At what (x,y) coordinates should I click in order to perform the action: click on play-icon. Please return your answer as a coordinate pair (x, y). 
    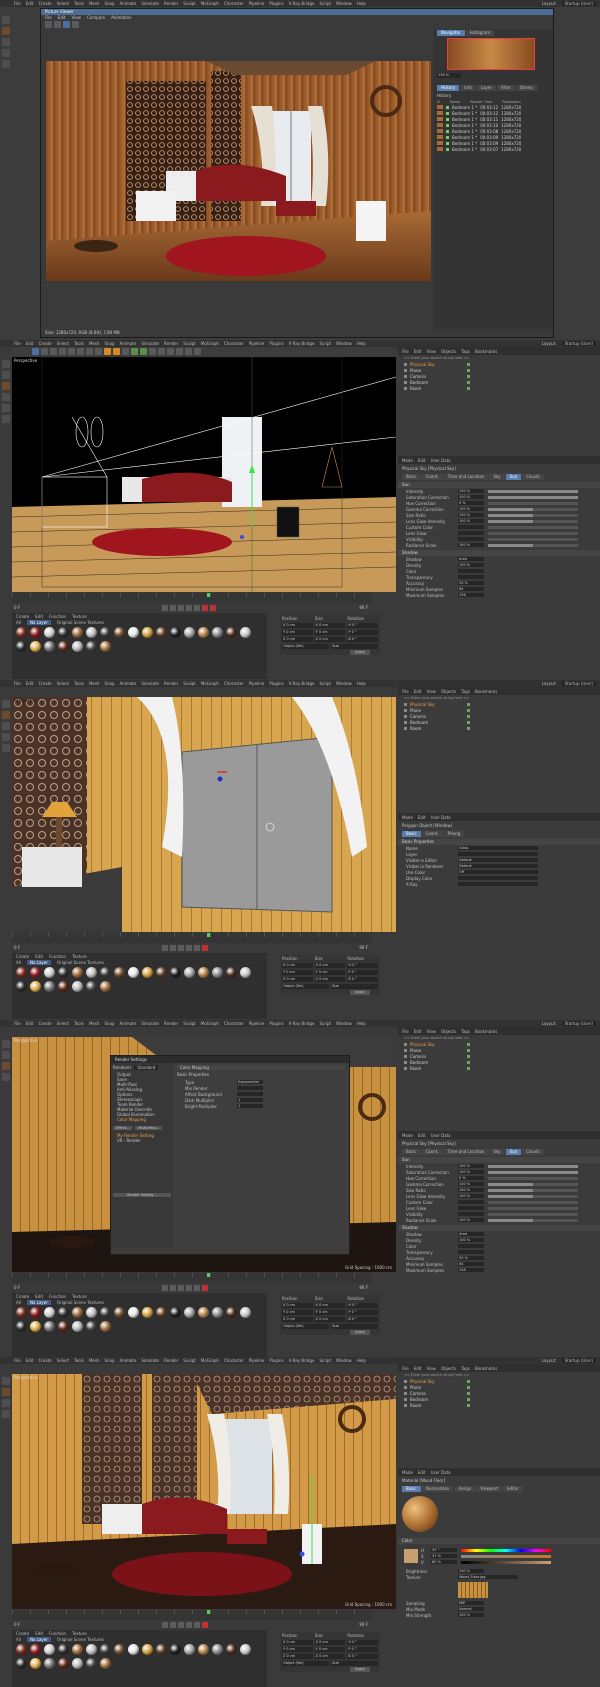
    Looking at the image, I should click on (181, 947).